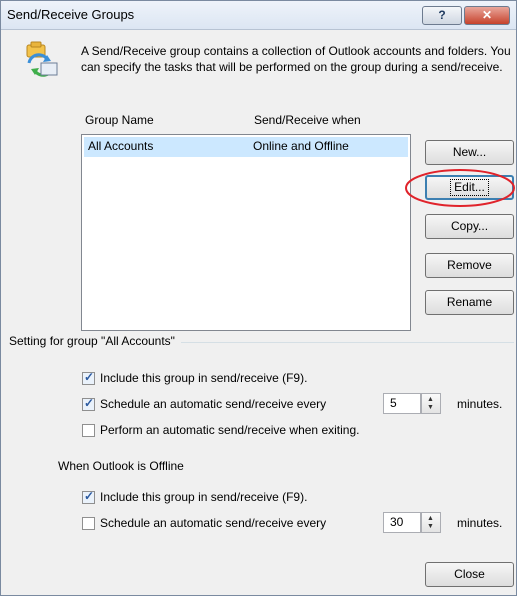 The width and height of the screenshot is (517, 596). I want to click on include-online-label: Include this group in send/receive (F9)., so click(204, 378).